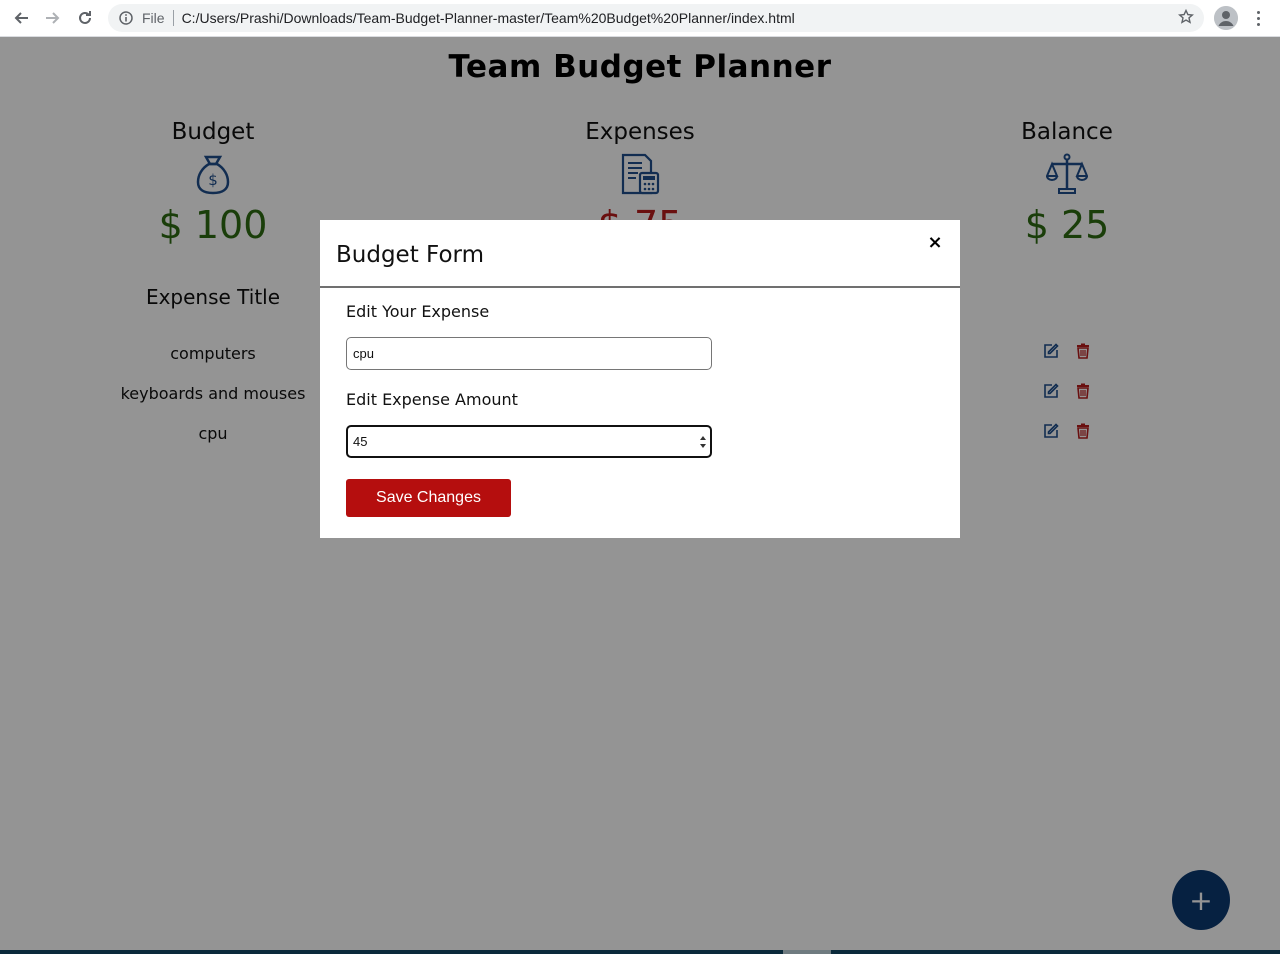  What do you see at coordinates (529, 441) in the screenshot?
I see `expense-amount-input` at bounding box center [529, 441].